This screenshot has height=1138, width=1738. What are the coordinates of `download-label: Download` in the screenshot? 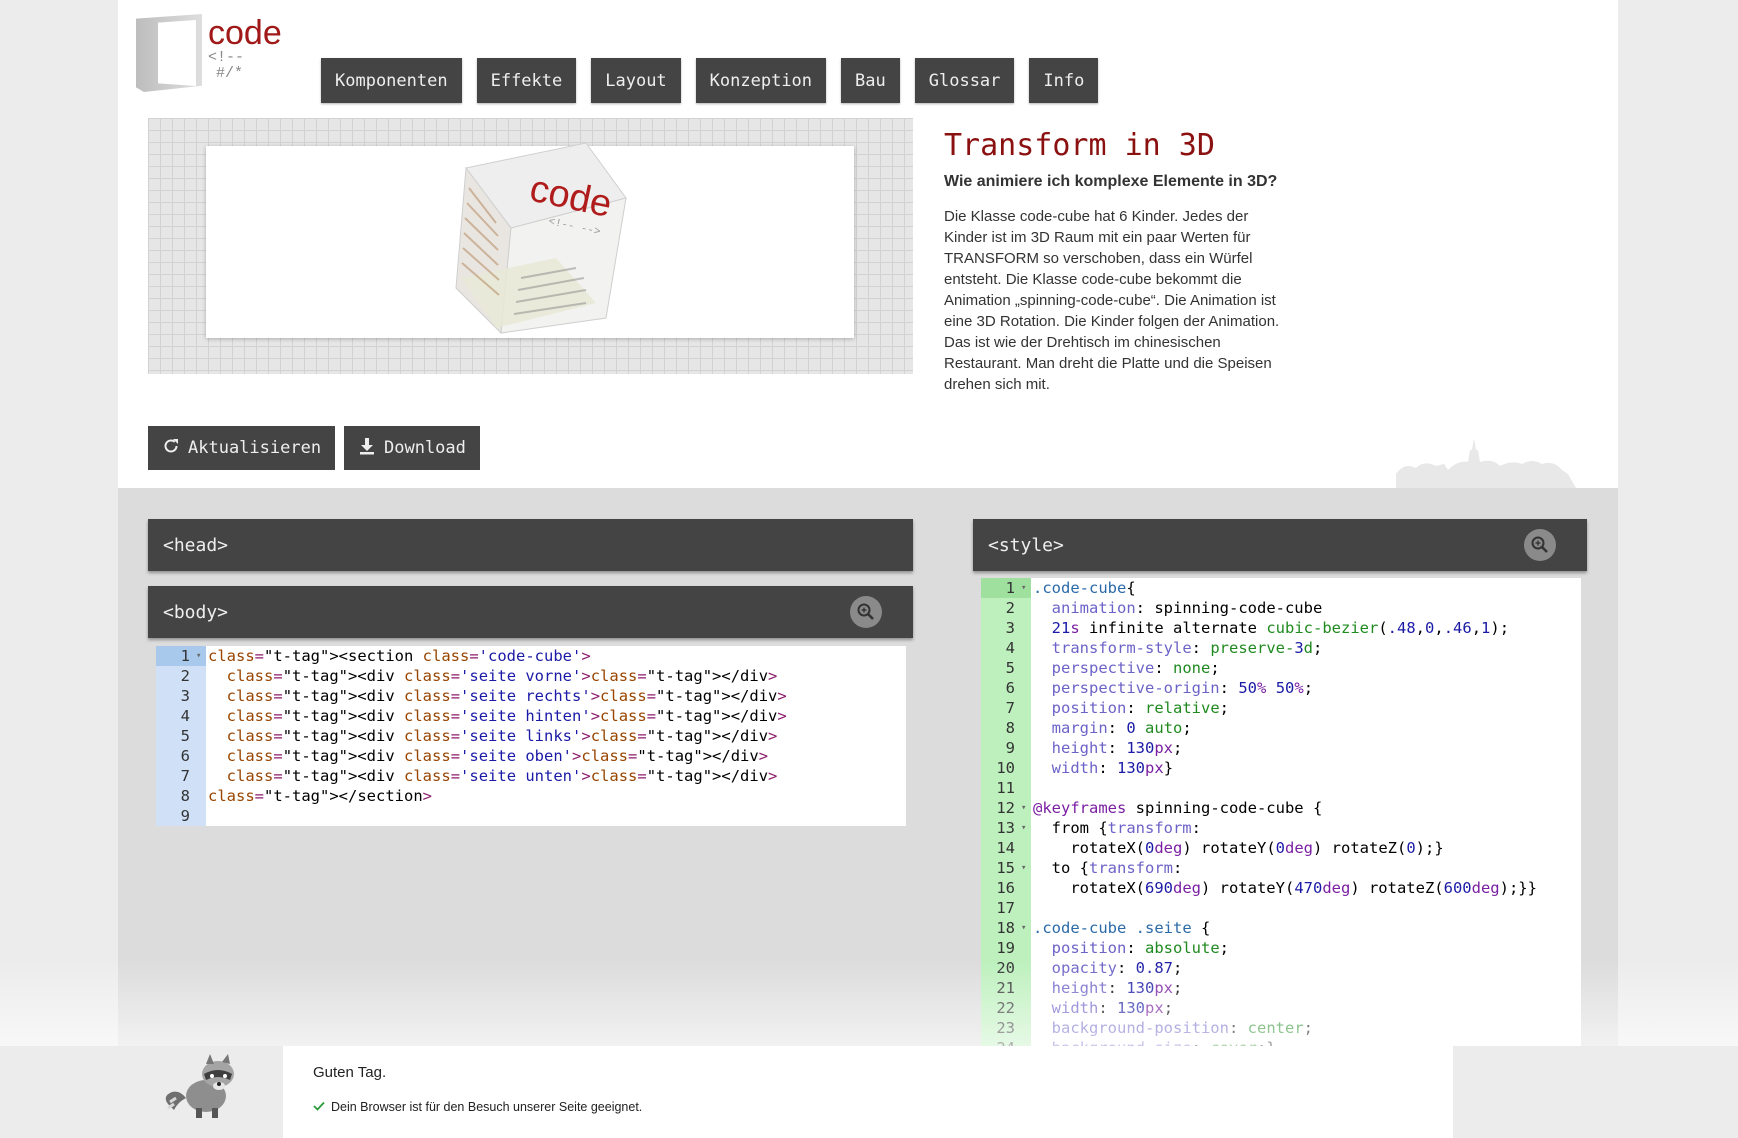 It's located at (425, 448).